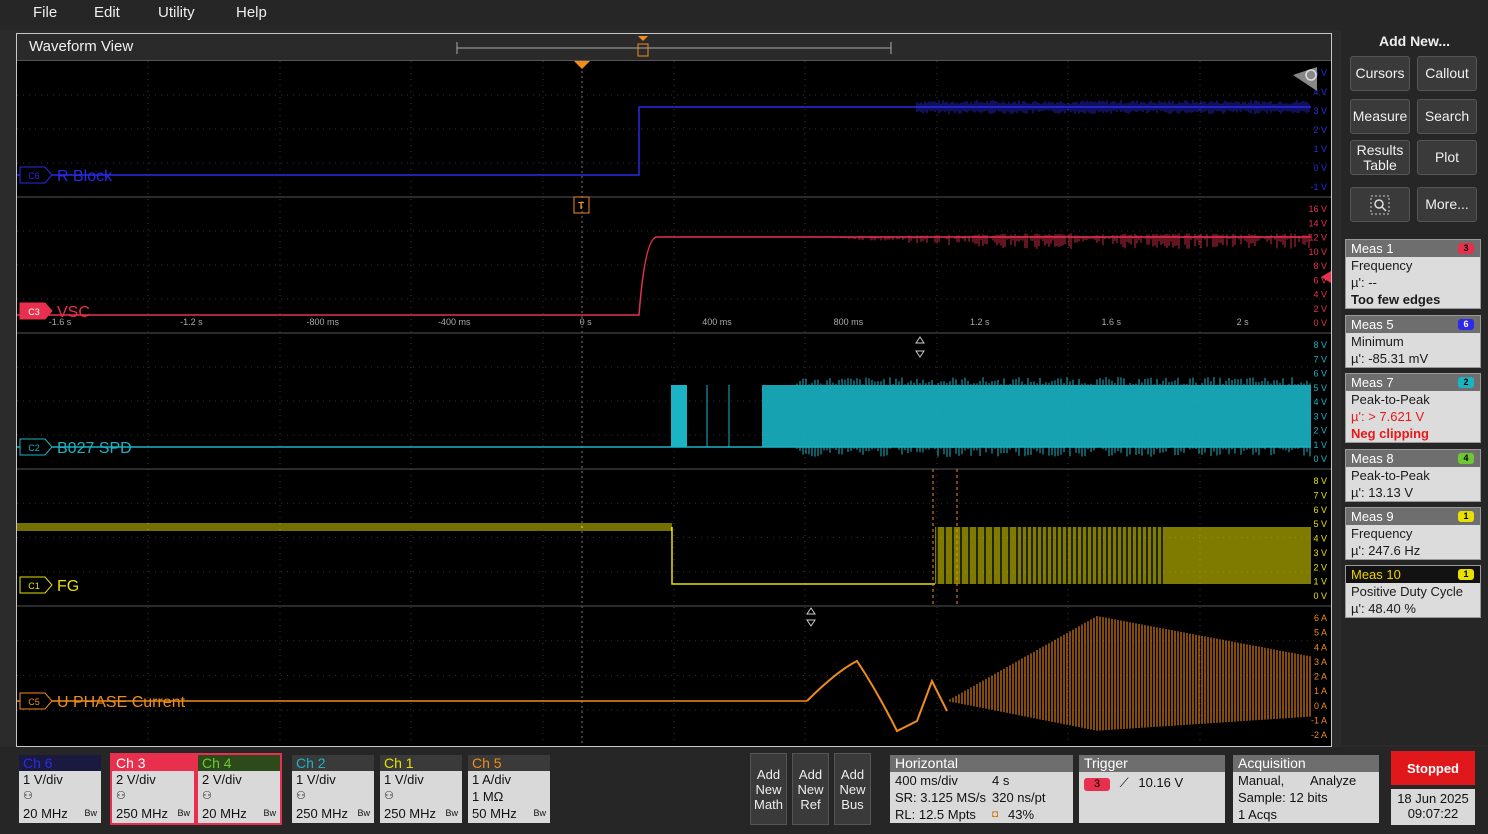  What do you see at coordinates (1320, 402) in the screenshot?
I see `scale-label-c2: 4 V` at bounding box center [1320, 402].